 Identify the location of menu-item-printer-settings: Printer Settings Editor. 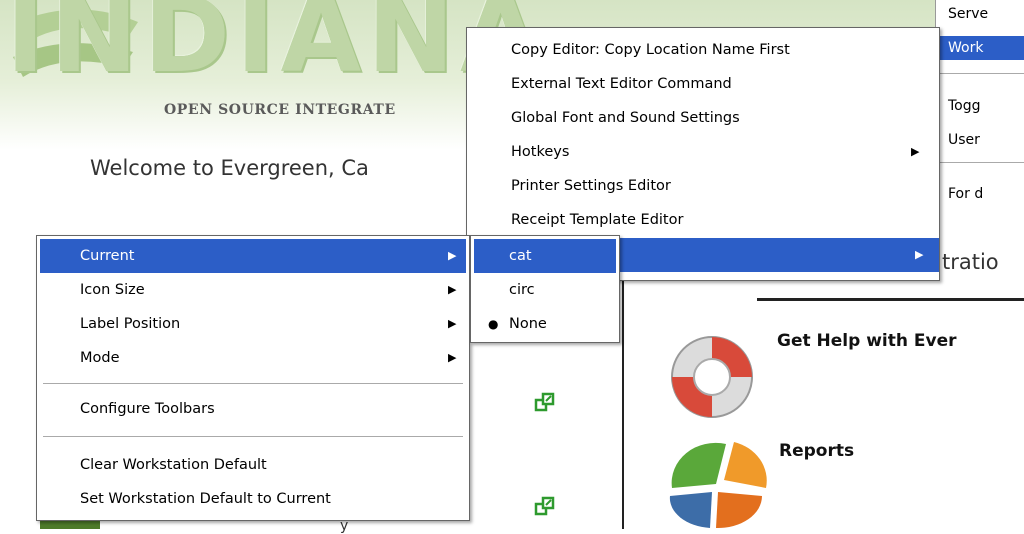
(703, 186).